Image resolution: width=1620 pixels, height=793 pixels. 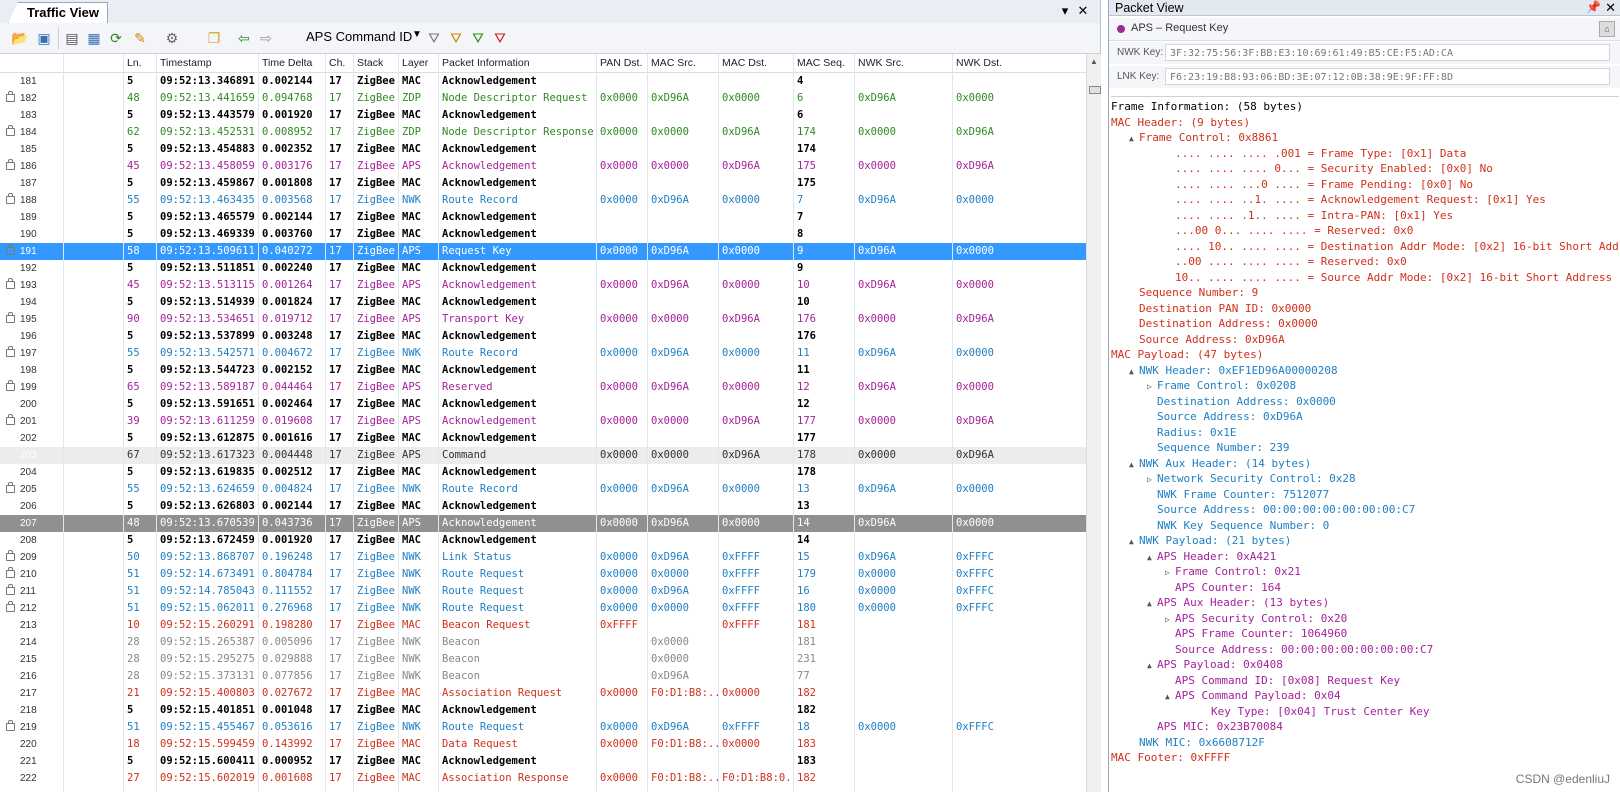 What do you see at coordinates (370, 63) in the screenshot?
I see `col-stack-header: Stack` at bounding box center [370, 63].